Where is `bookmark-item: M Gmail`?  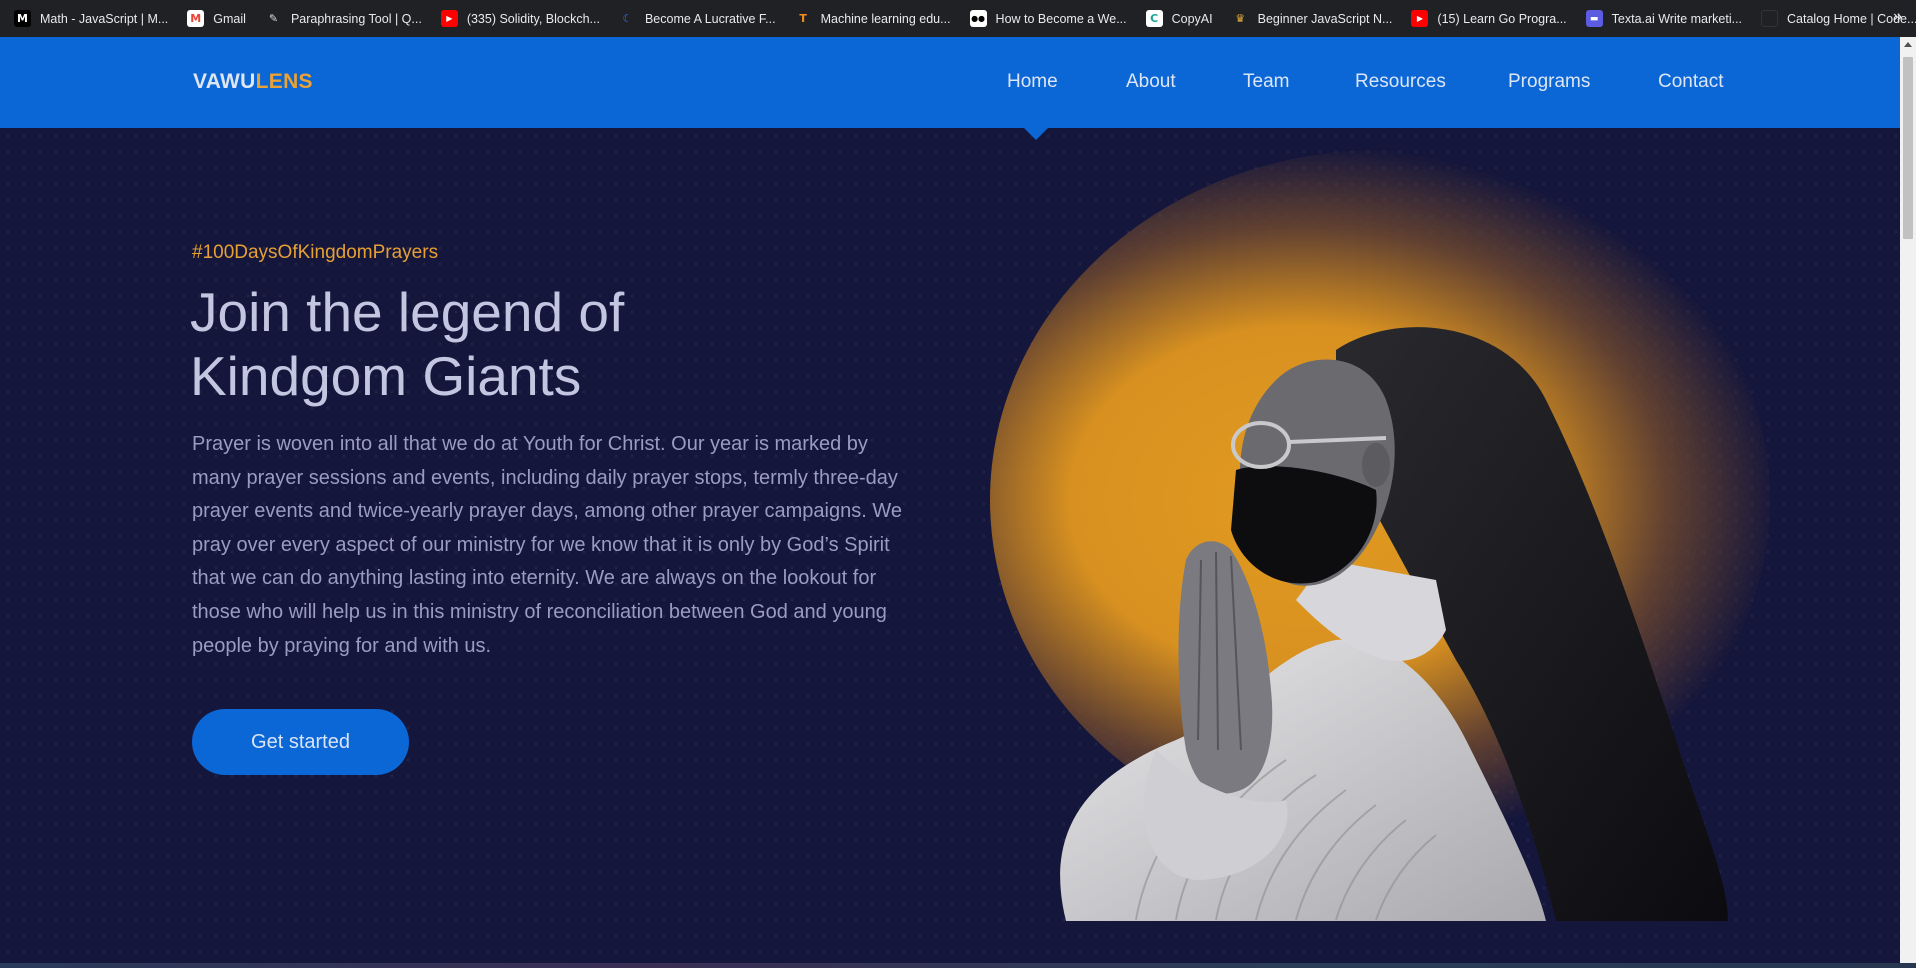
bookmark-item: M Gmail is located at coordinates (216, 18).